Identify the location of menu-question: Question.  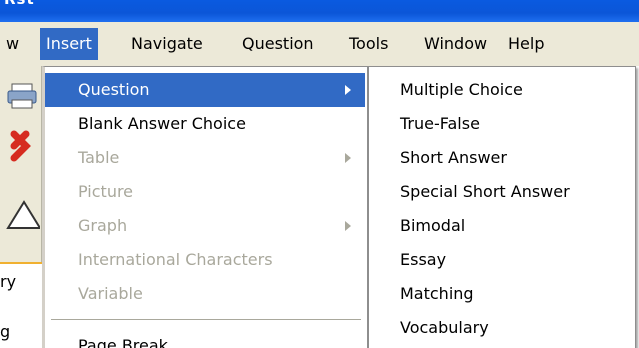
(278, 44).